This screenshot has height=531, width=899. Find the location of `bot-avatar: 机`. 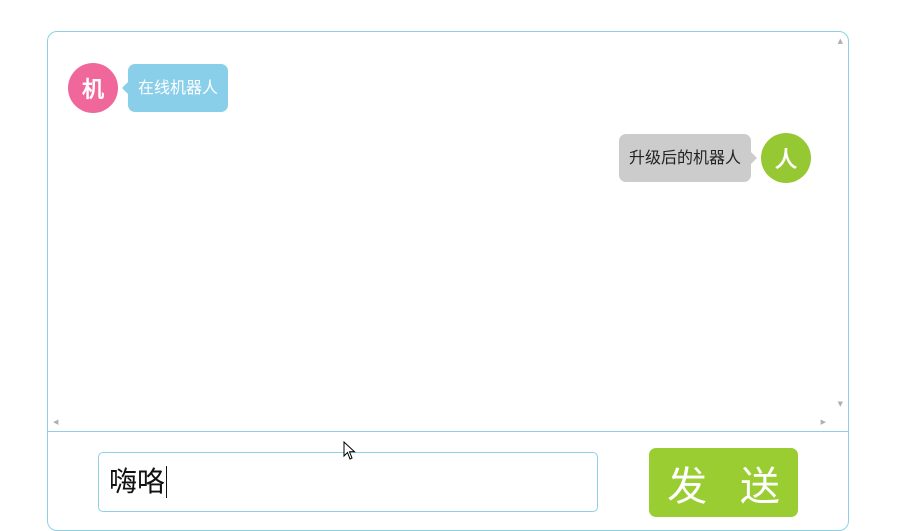

bot-avatar: 机 is located at coordinates (93, 88).